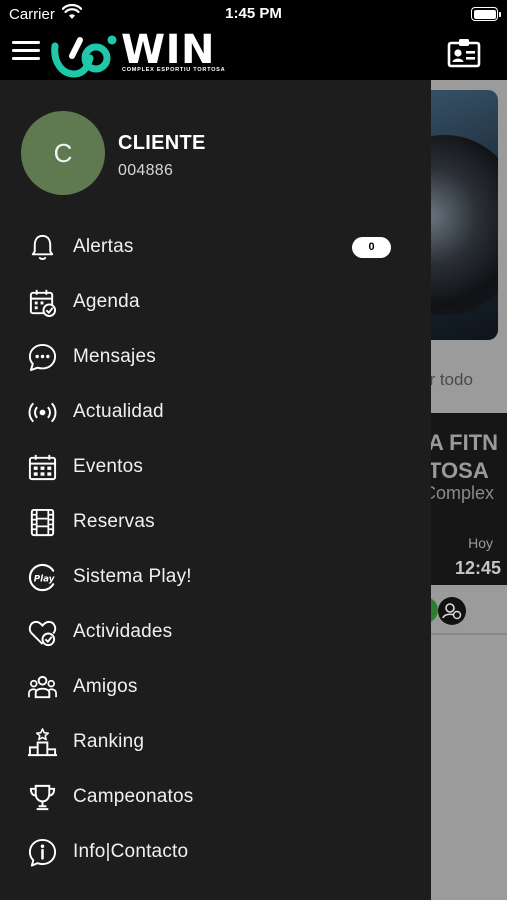  I want to click on logo-word: WIN, so click(168, 50).